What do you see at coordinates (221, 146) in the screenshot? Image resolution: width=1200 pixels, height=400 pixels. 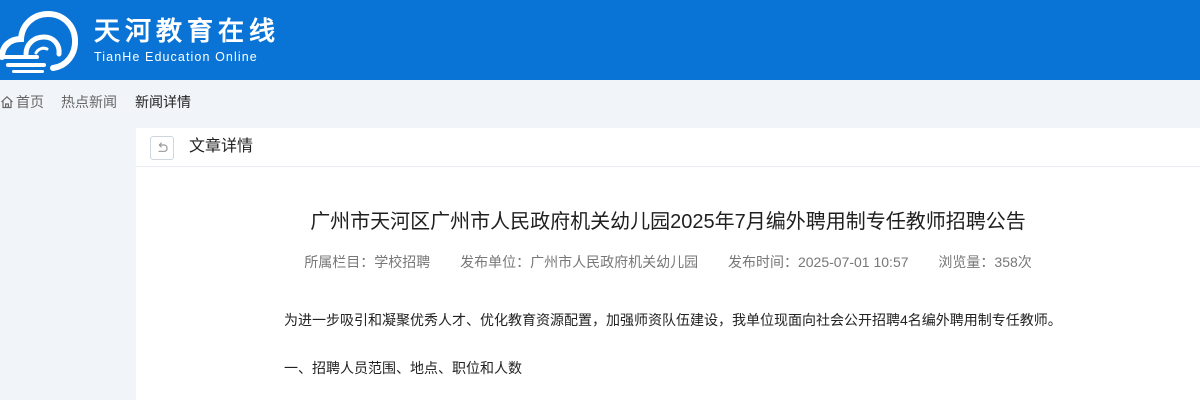 I see `panel-title: 文章详情` at bounding box center [221, 146].